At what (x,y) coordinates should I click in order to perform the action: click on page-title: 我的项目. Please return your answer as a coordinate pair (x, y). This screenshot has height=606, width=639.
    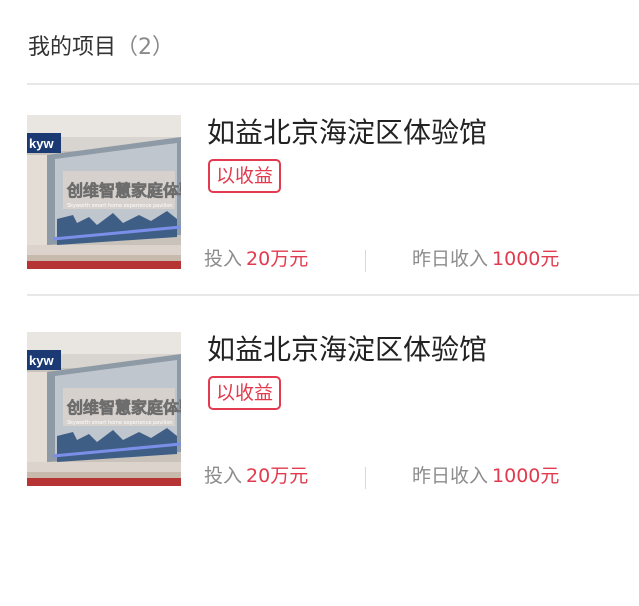
    Looking at the image, I should click on (72, 47).